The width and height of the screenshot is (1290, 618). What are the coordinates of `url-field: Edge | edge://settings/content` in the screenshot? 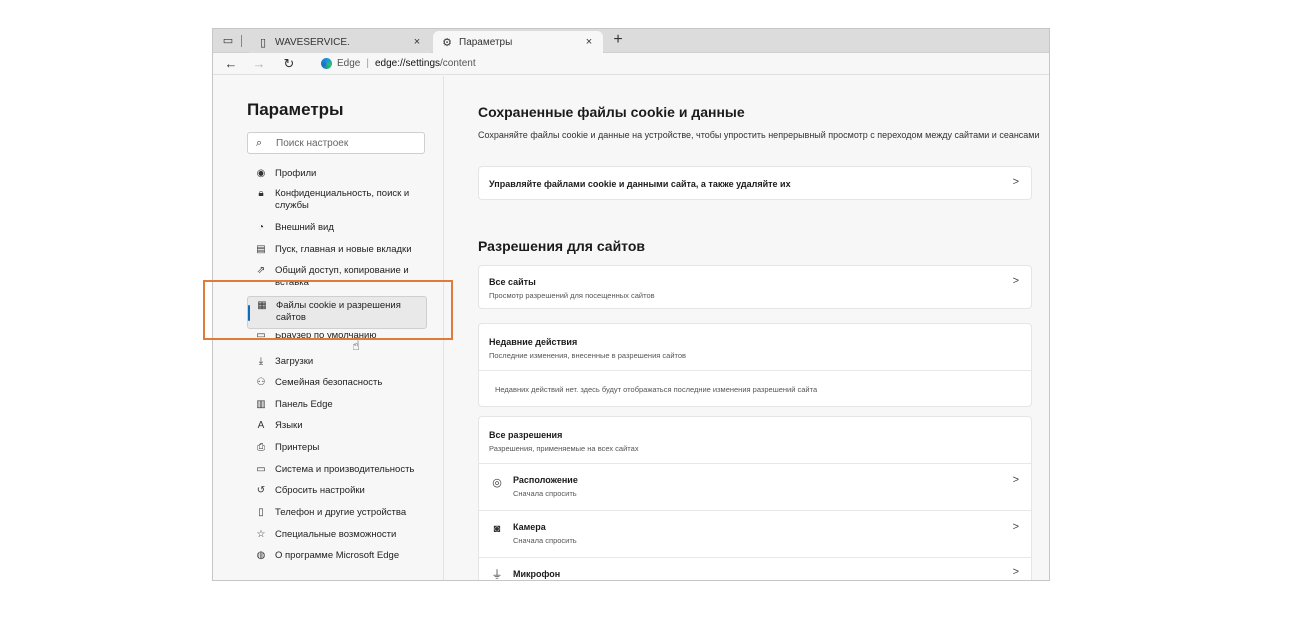 It's located at (683, 63).